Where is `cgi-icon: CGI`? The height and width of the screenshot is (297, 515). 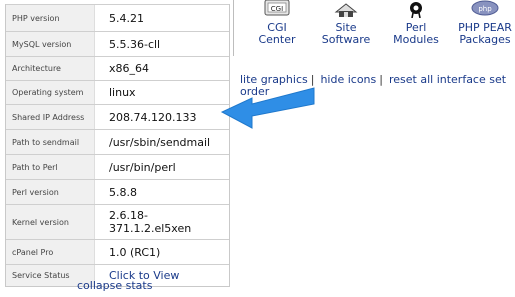 cgi-icon: CGI is located at coordinates (277, 8).